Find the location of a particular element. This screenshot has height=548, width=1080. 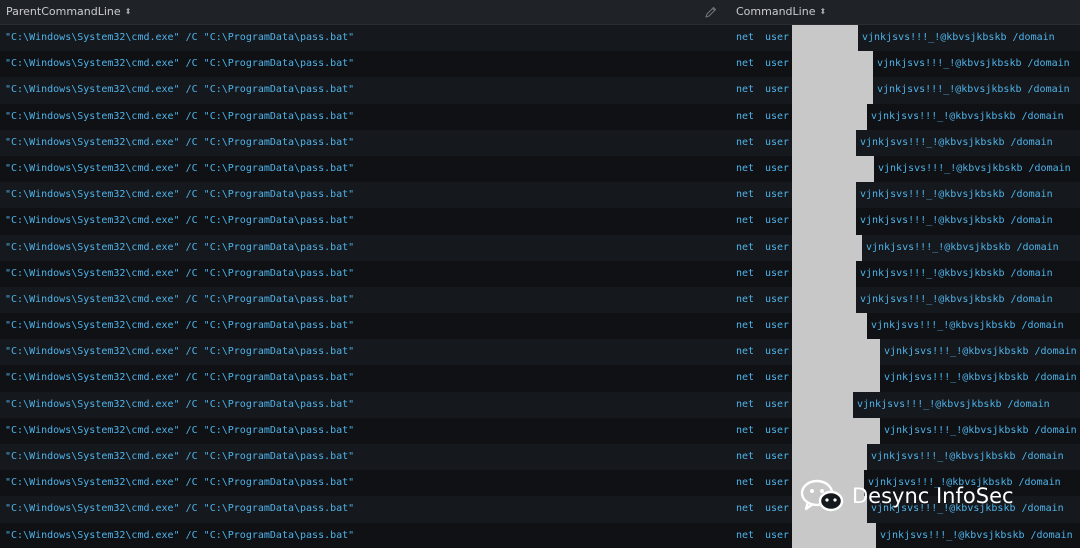

column-header-commandline: CommandLine ⬍ is located at coordinates (781, 12).